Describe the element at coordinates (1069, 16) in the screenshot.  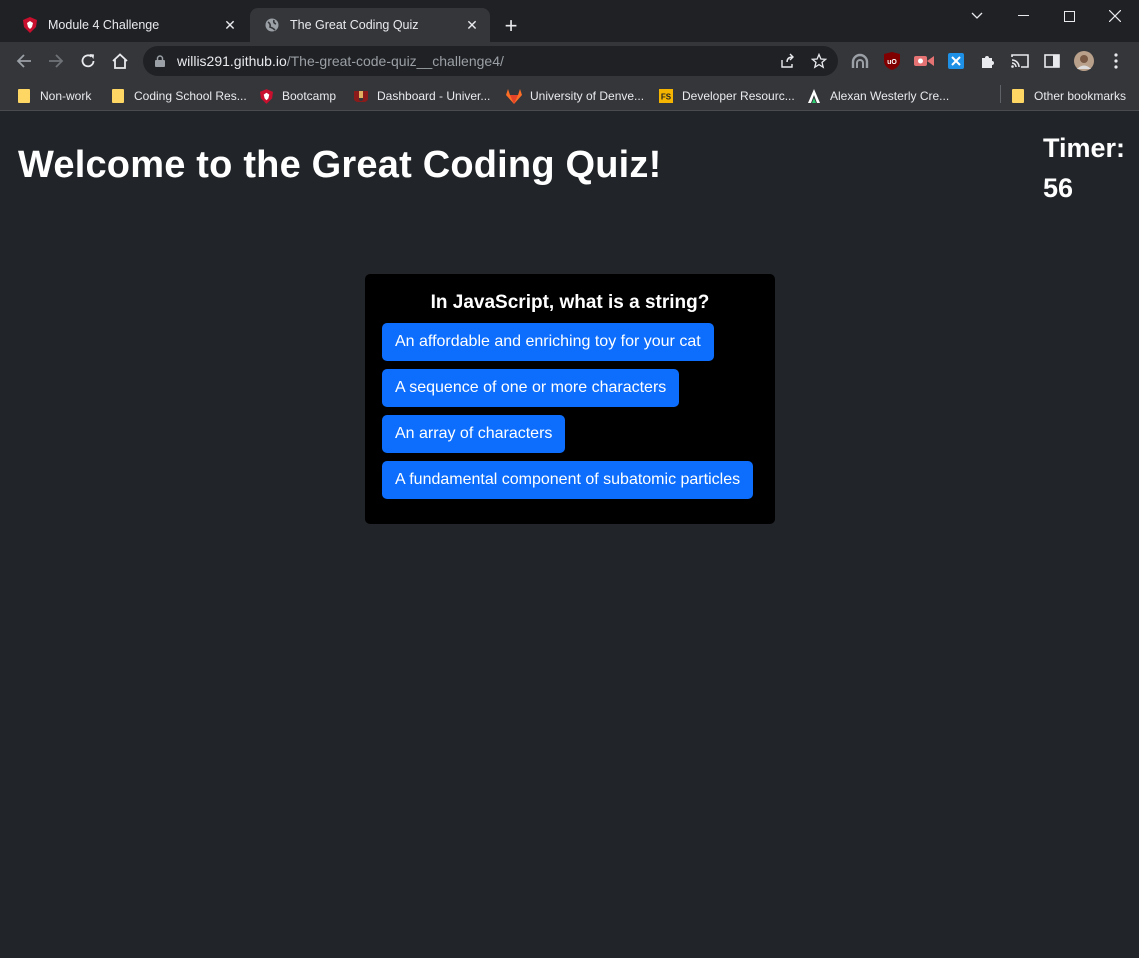
I see `maximize-icon` at that location.